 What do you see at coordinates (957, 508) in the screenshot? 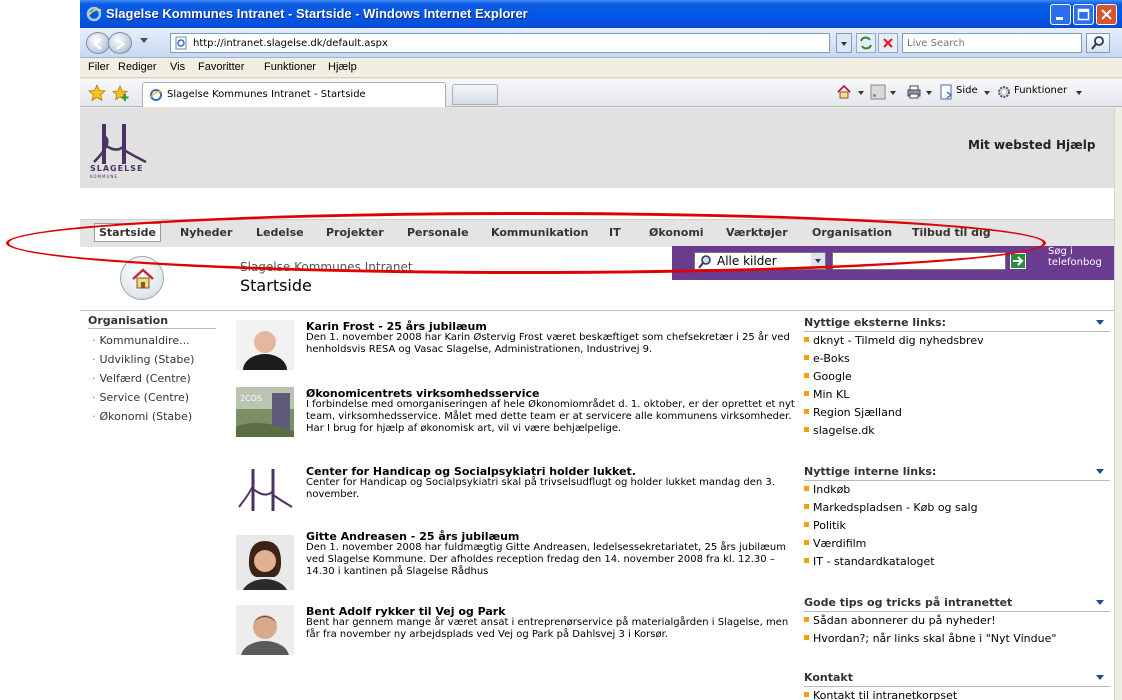
I see `link-item: Markedspladsen - Køb og salg` at bounding box center [957, 508].